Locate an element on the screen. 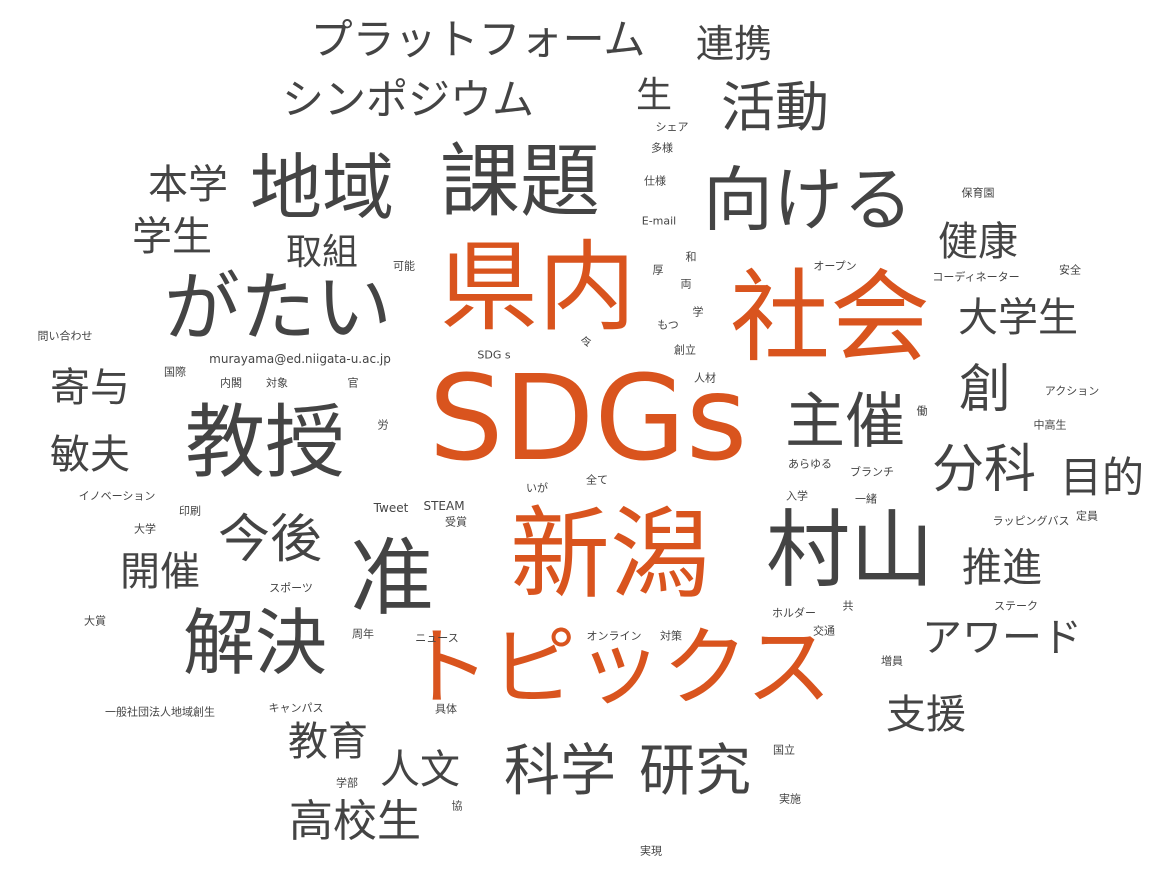 The height and width of the screenshot is (875, 1167). cloud-word: 働 is located at coordinates (922, 411).